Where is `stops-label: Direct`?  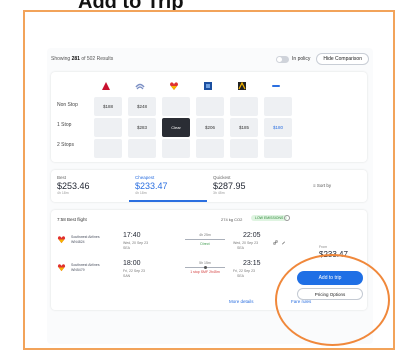 stops-label: Direct is located at coordinates (205, 244).